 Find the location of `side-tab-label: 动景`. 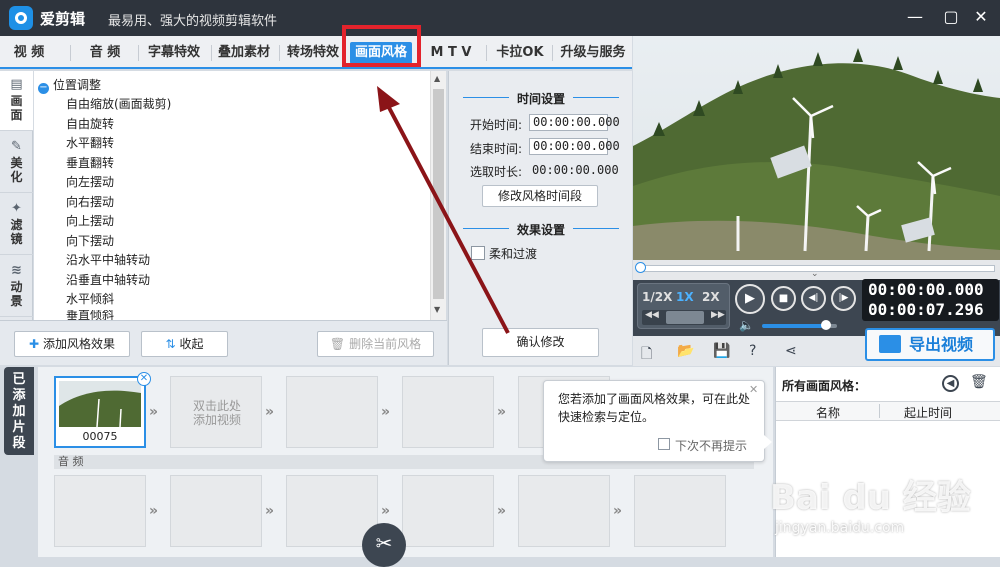

side-tab-label: 动景 is located at coordinates (16, 294).